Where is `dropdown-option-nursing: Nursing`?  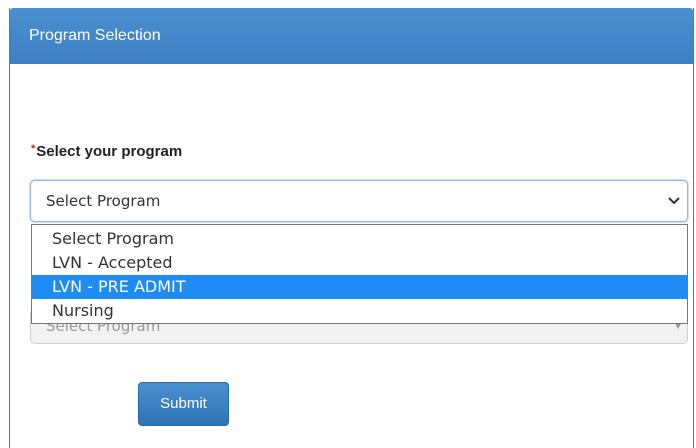
dropdown-option-nursing: Nursing is located at coordinates (359, 311).